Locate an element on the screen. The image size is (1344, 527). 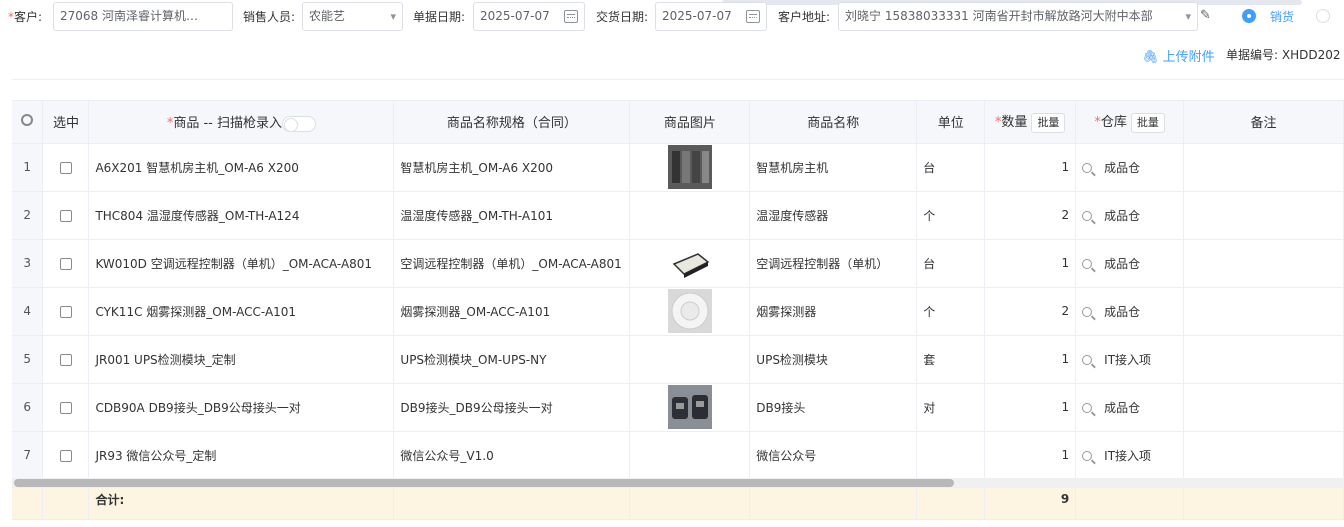
product-cell: KW010D 空调远程控制器（单机）_OM-ACA-A801 is located at coordinates (241, 263).